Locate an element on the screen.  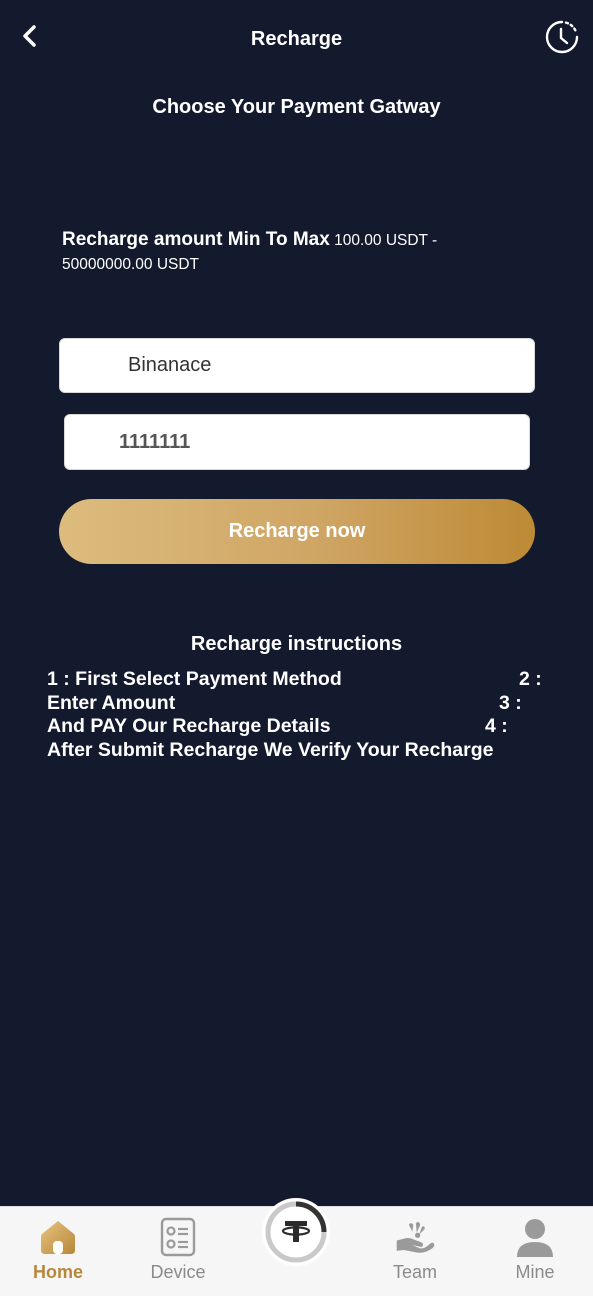
tab-home: Home is located at coordinates (58, 1251).